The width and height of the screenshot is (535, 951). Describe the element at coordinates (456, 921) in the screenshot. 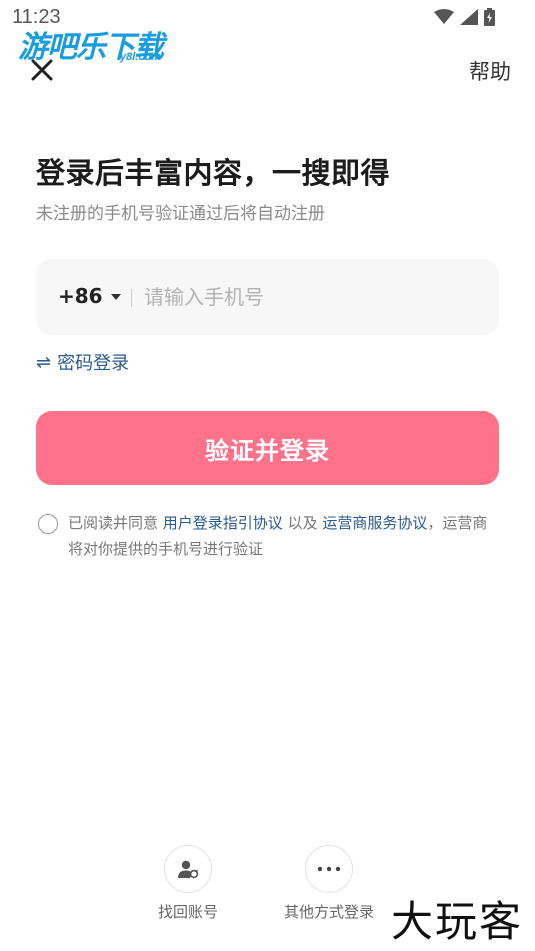

I see `watermark-bottom: 大玩客` at that location.